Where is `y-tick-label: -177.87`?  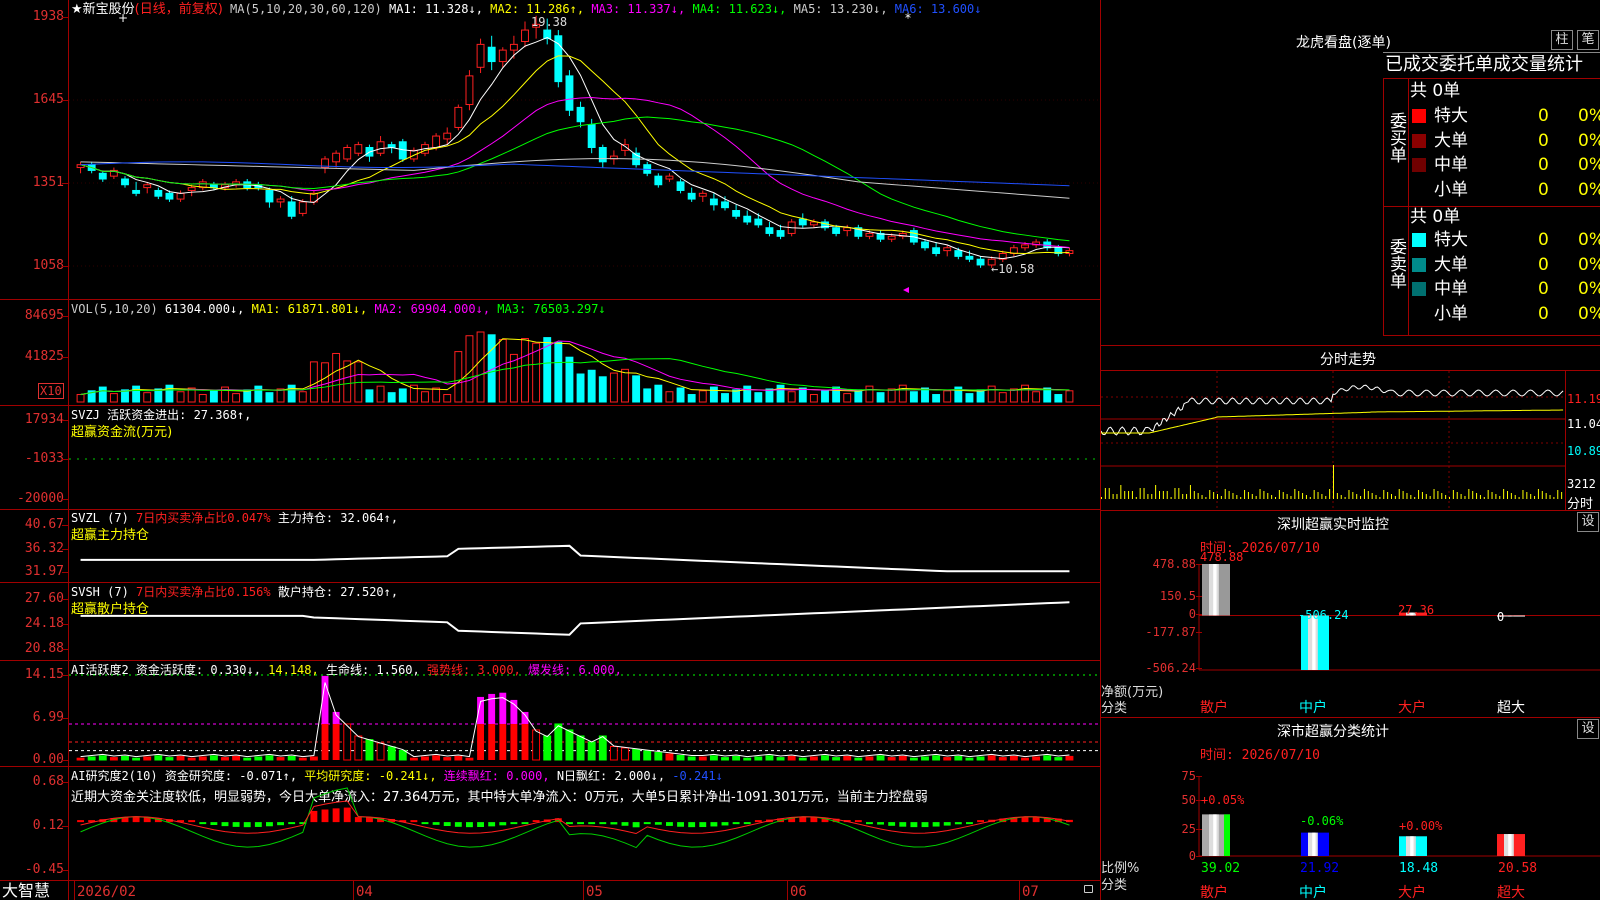 y-tick-label: -177.87 is located at coordinates (1170, 632).